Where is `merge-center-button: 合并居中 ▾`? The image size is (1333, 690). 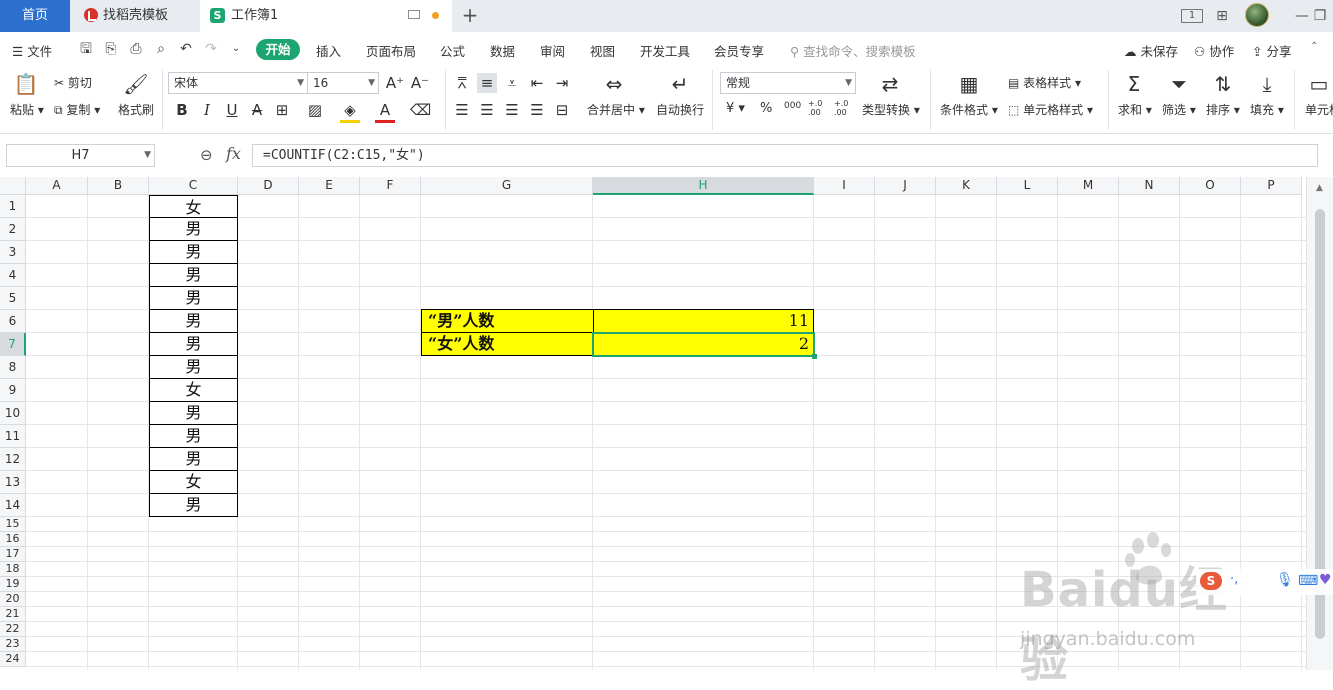 merge-center-button: 合并居中 ▾ is located at coordinates (616, 109).